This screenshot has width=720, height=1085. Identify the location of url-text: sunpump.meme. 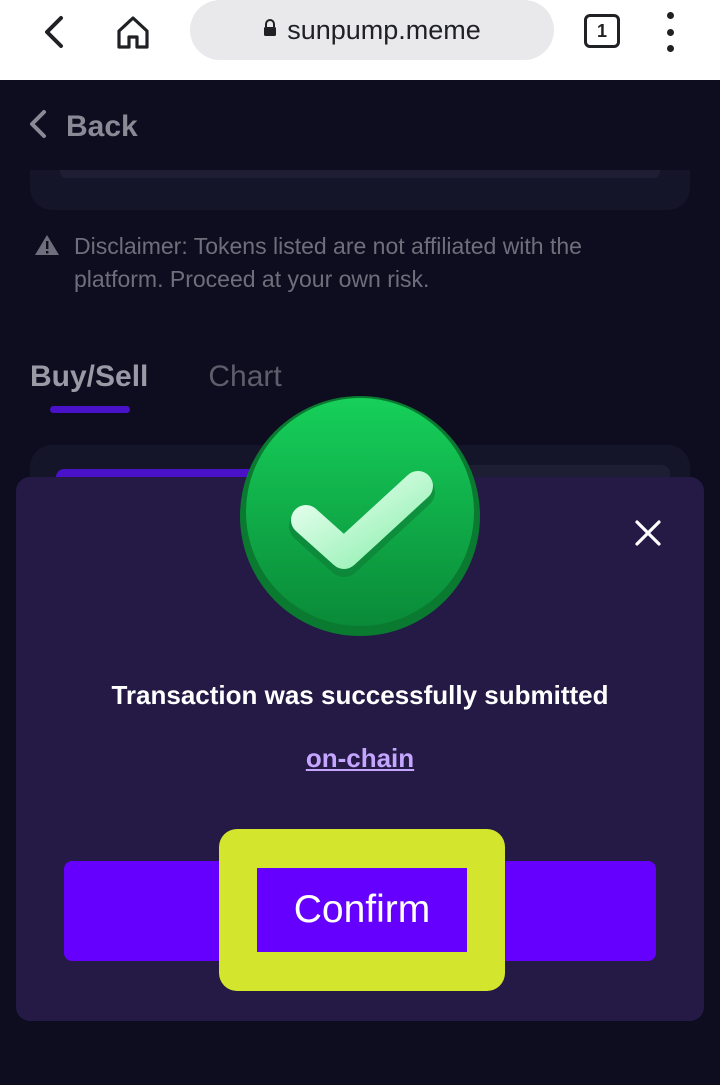
(384, 29).